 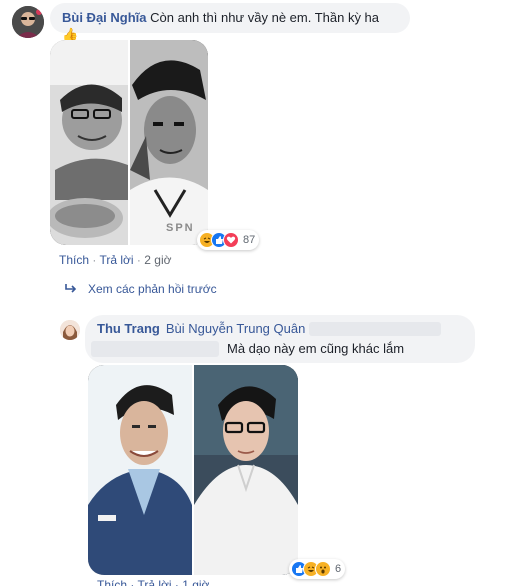 I want to click on commenter-avatar, so click(x=28, y=22).